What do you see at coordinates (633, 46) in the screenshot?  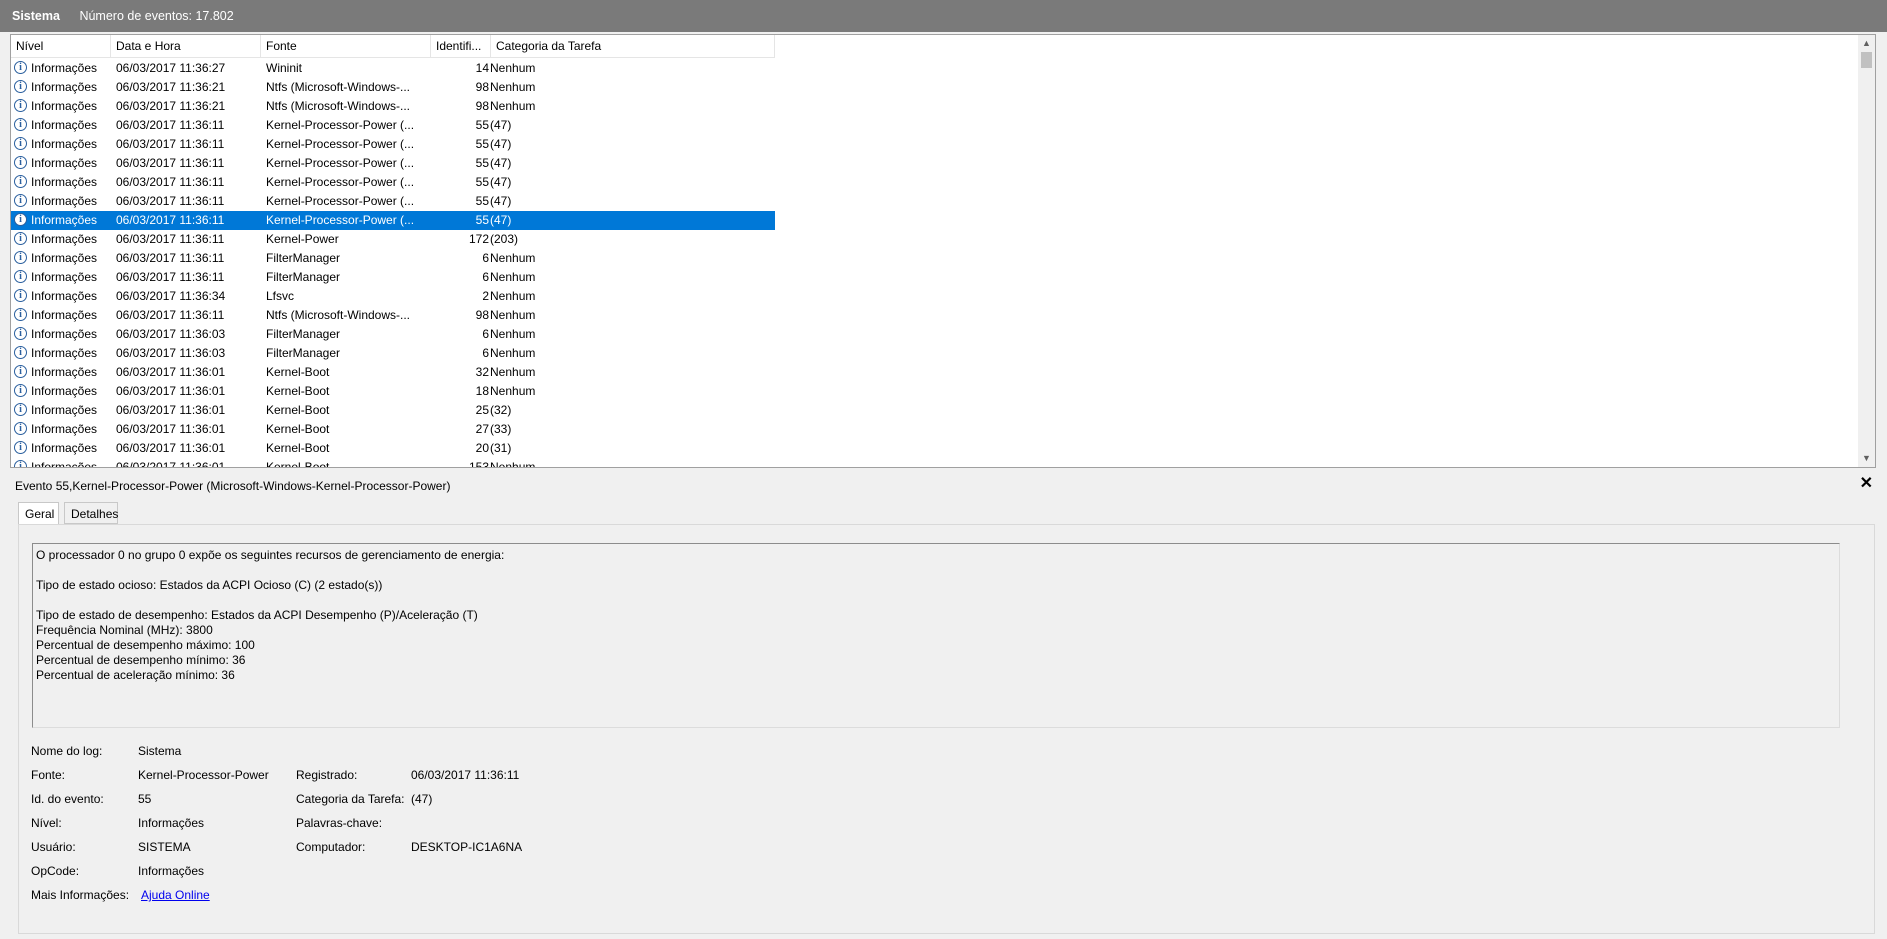 I see `column-header-categoria: Categoria da Tarefa` at bounding box center [633, 46].